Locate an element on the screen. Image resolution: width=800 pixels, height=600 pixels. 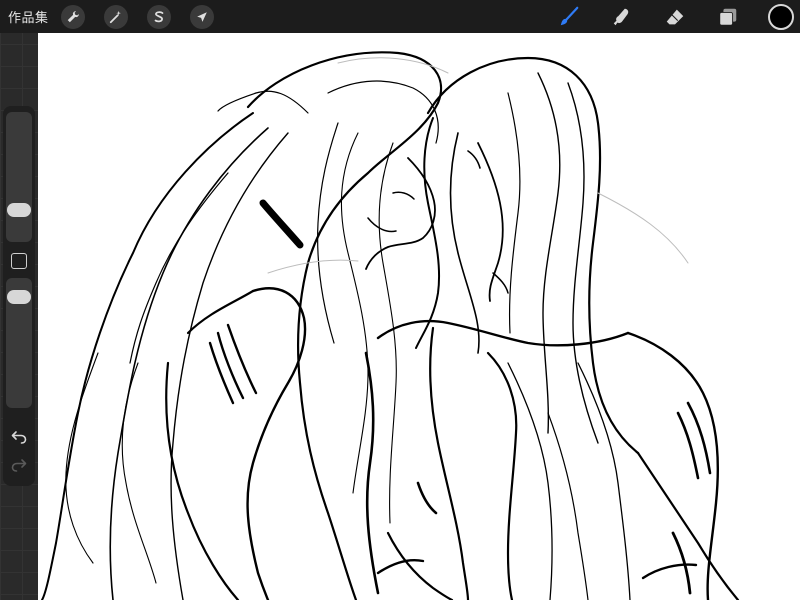
selection-s-icon is located at coordinates (158, 16).